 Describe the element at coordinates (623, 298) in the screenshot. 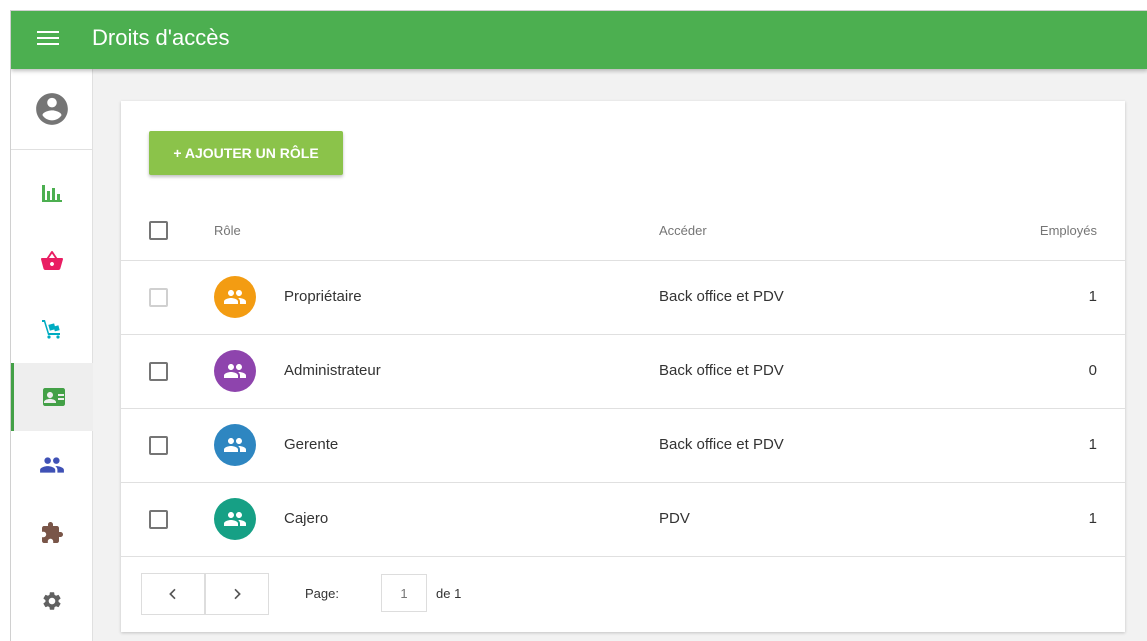

I see `table-row: Propriétaire Back office et PDV 1` at that location.